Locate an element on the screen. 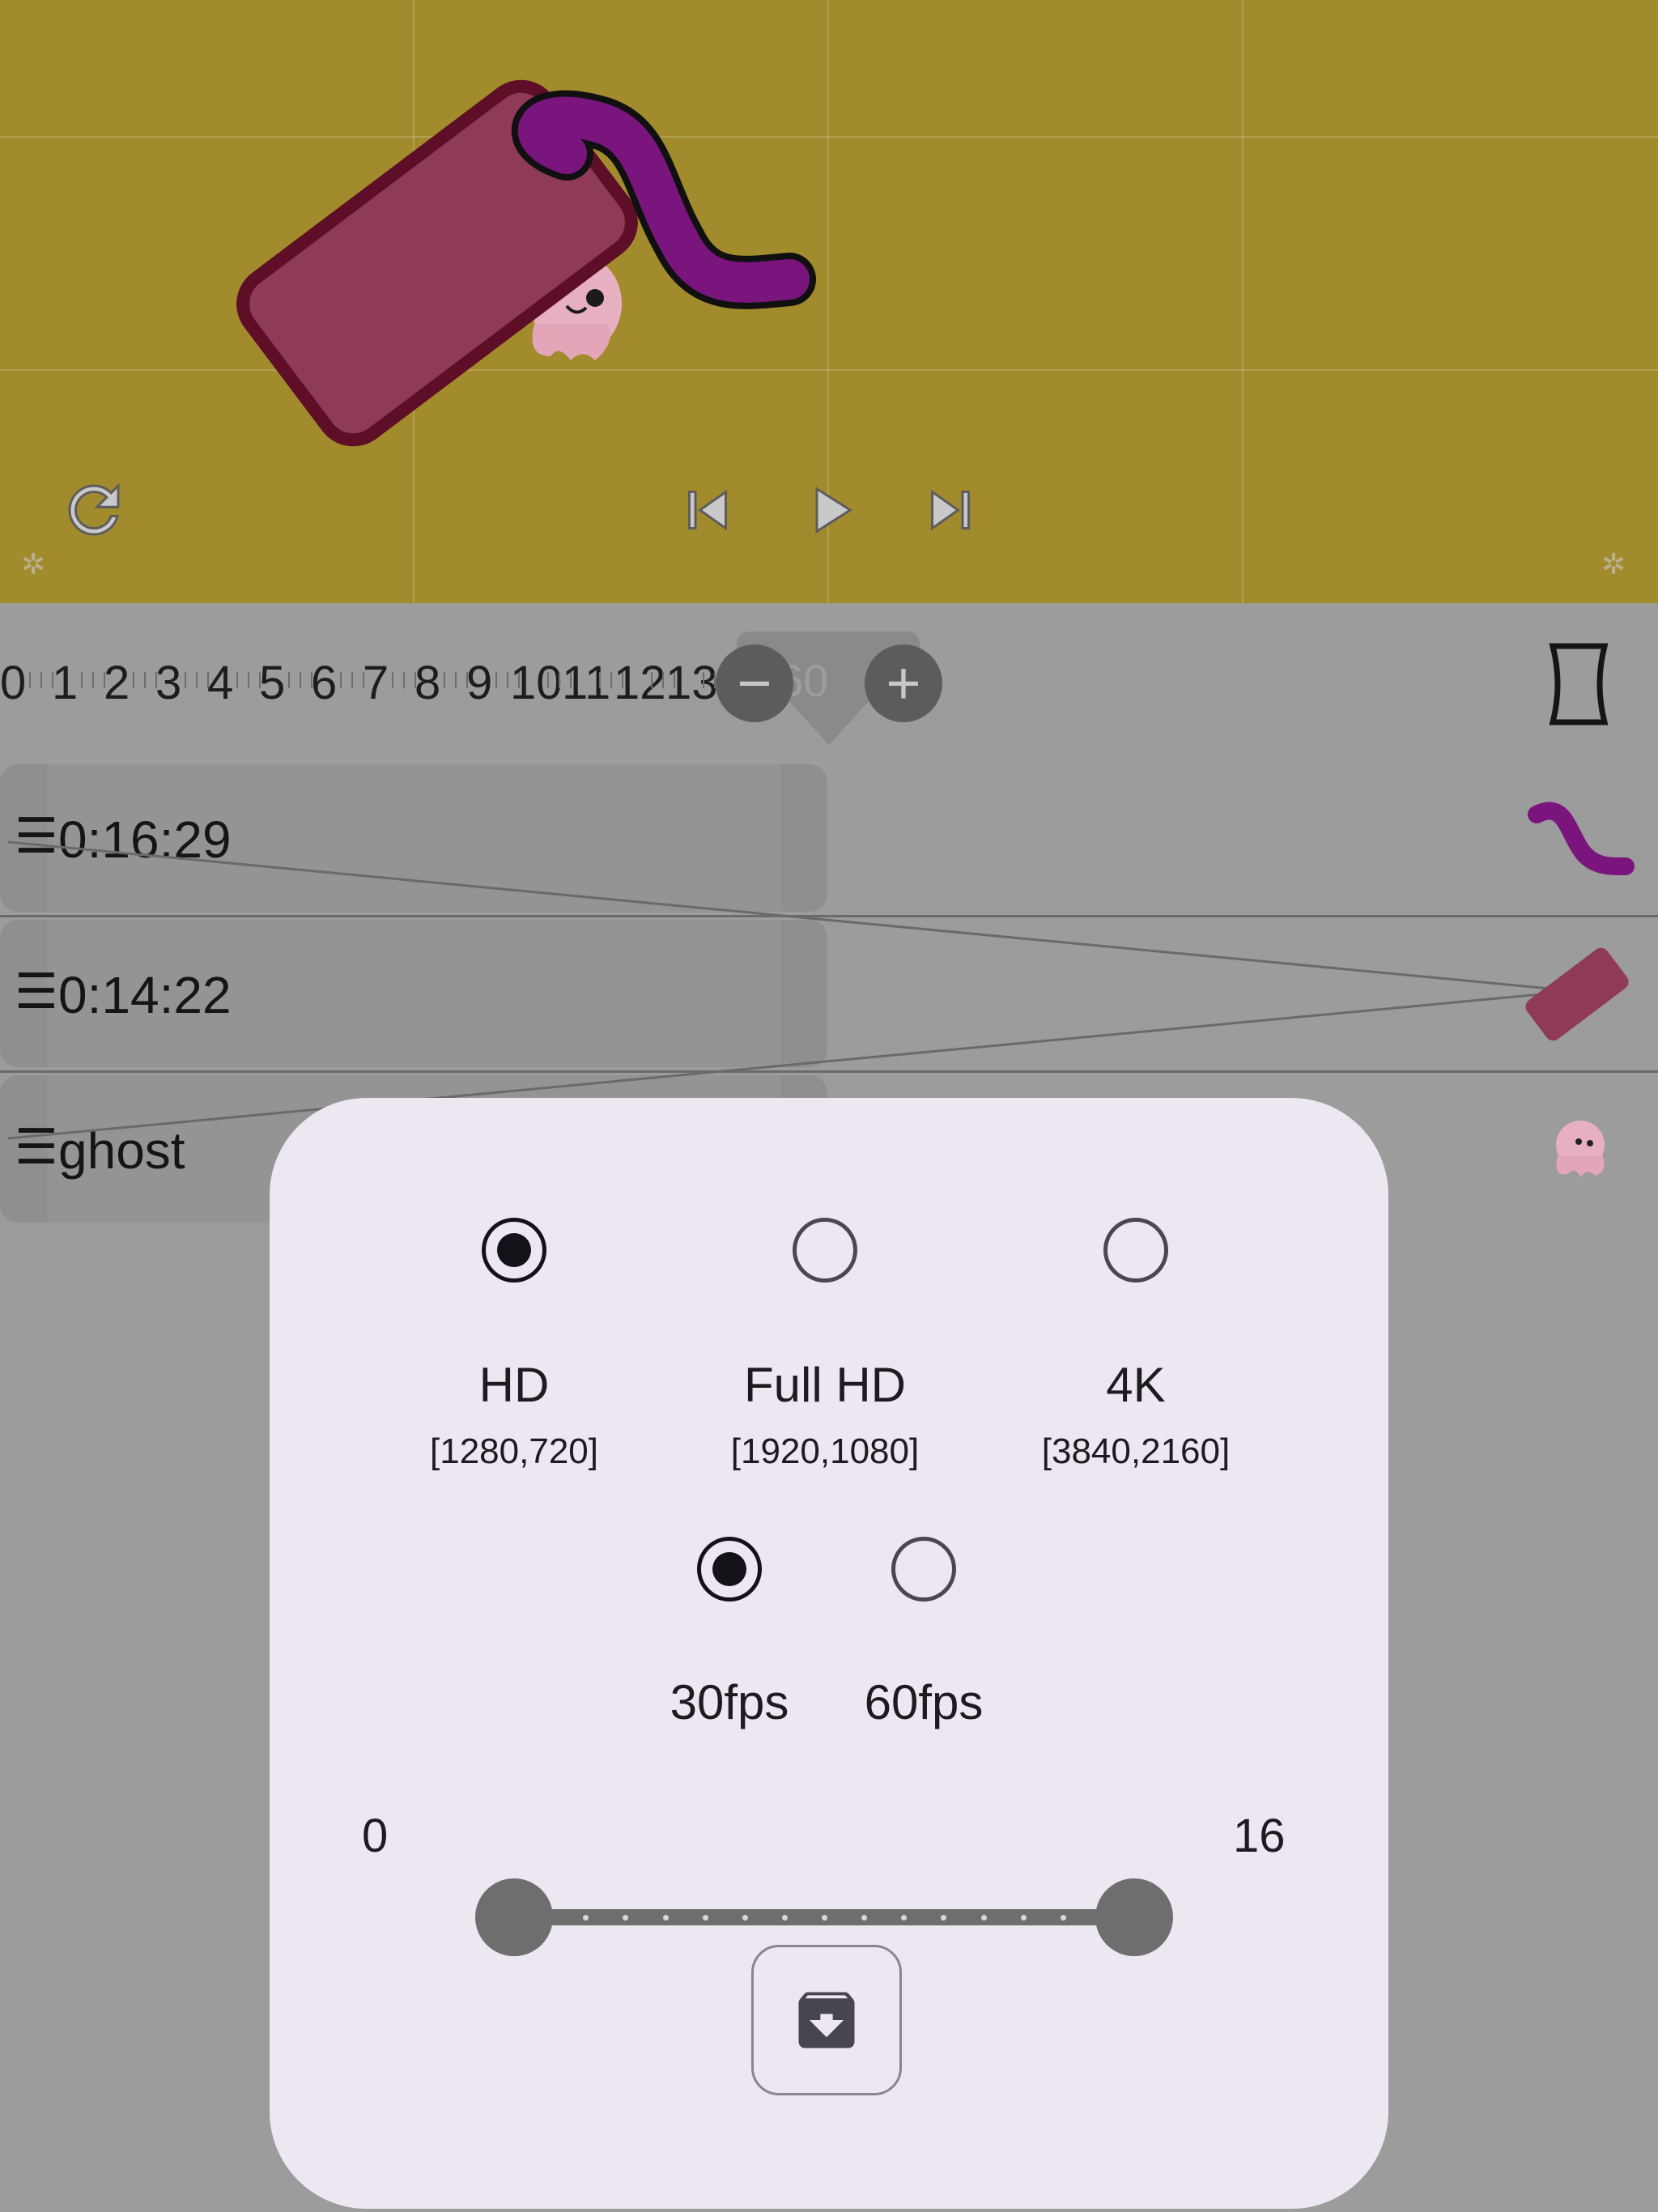 The image size is (1658, 2212). export-button is located at coordinates (826, 2020).